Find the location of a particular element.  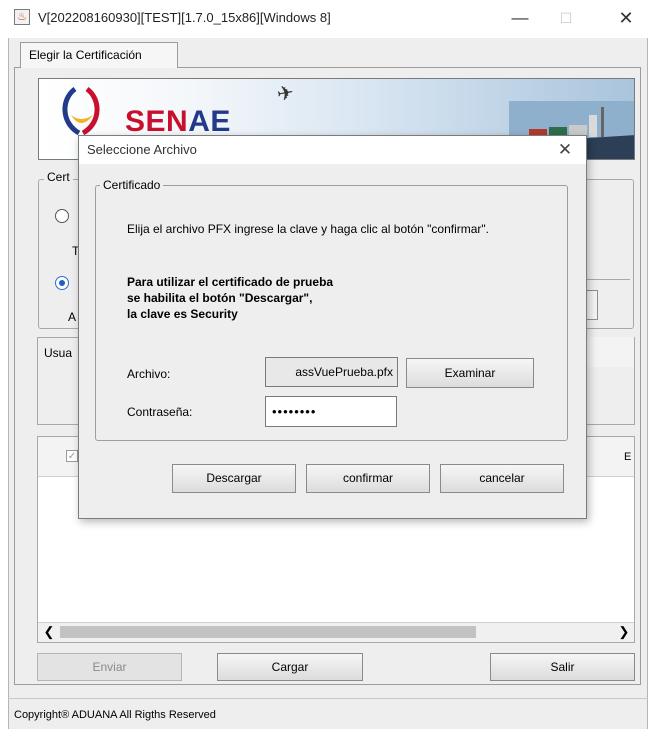

cargar-button: Cargar is located at coordinates (290, 667).